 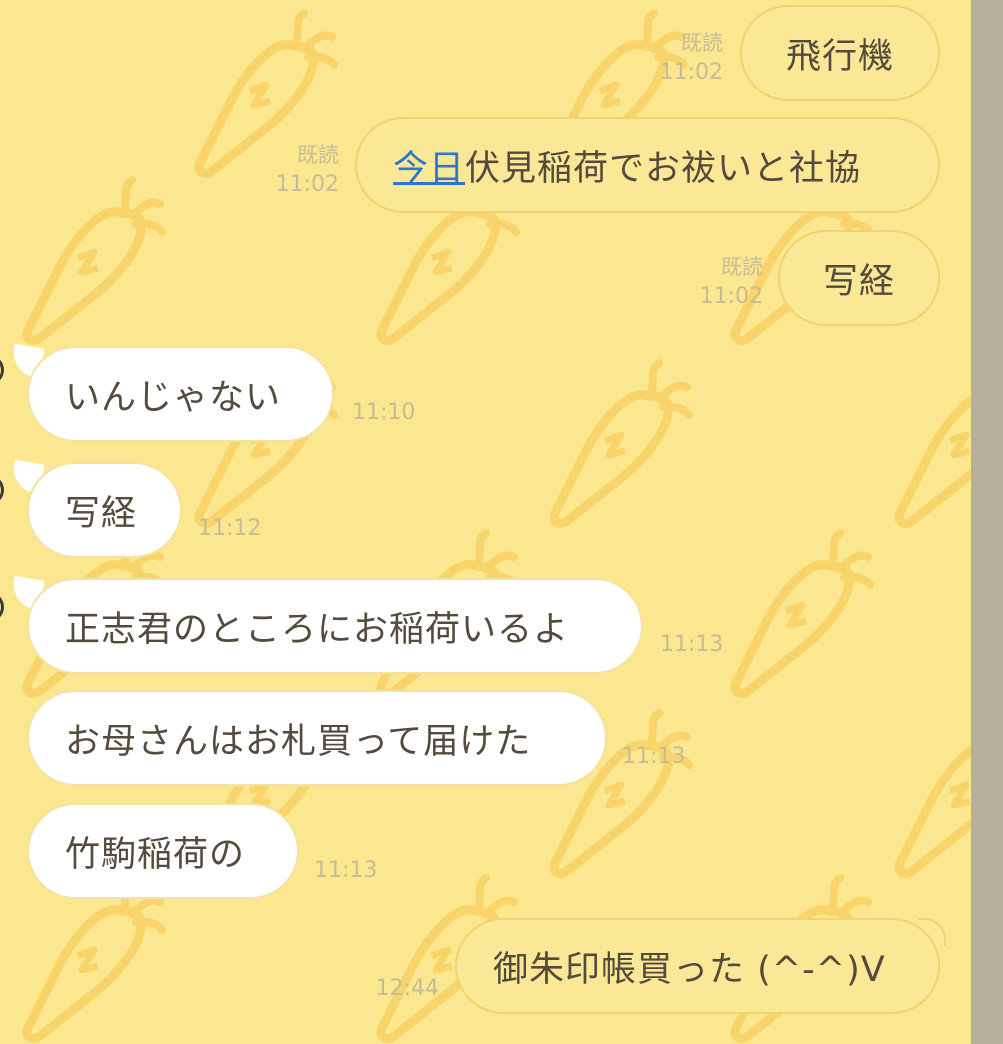 What do you see at coordinates (155, 854) in the screenshot?
I see `message-text: 竹駒稲荷の` at bounding box center [155, 854].